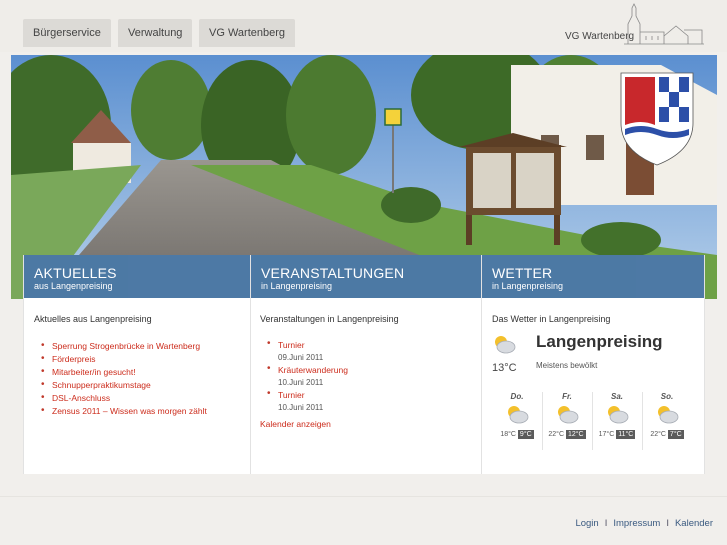  What do you see at coordinates (528, 286) in the screenshot?
I see `weather-panel-subtitle: in Langenpreising` at bounding box center [528, 286].